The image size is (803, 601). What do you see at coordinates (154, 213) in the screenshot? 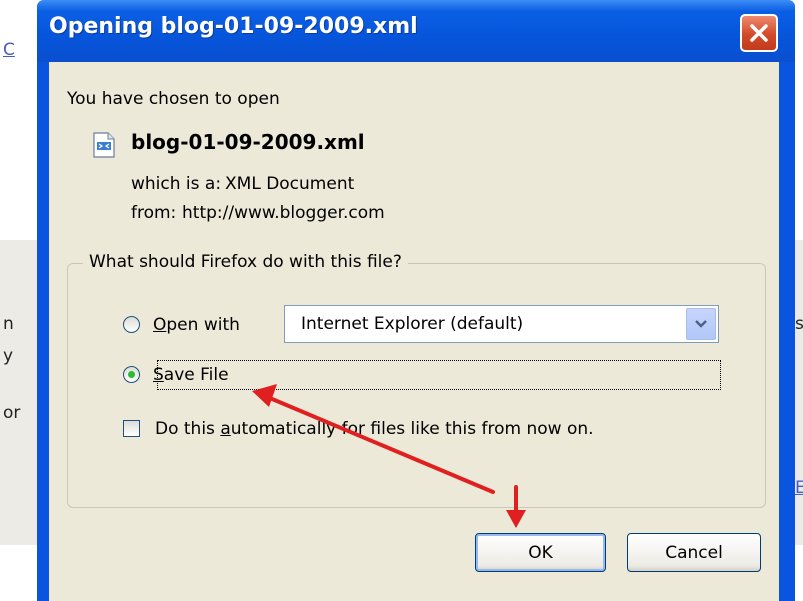
I see `from-label: from:` at bounding box center [154, 213].